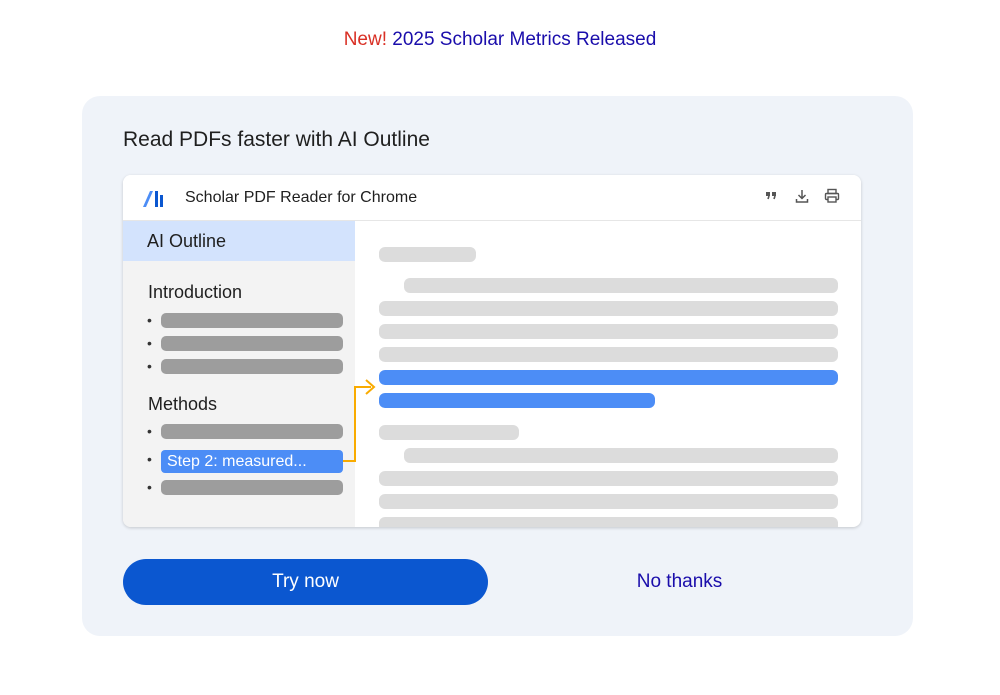 Image resolution: width=1000 pixels, height=695 pixels. I want to click on promo-title: Read PDFs faster with AI Outline, so click(276, 139).